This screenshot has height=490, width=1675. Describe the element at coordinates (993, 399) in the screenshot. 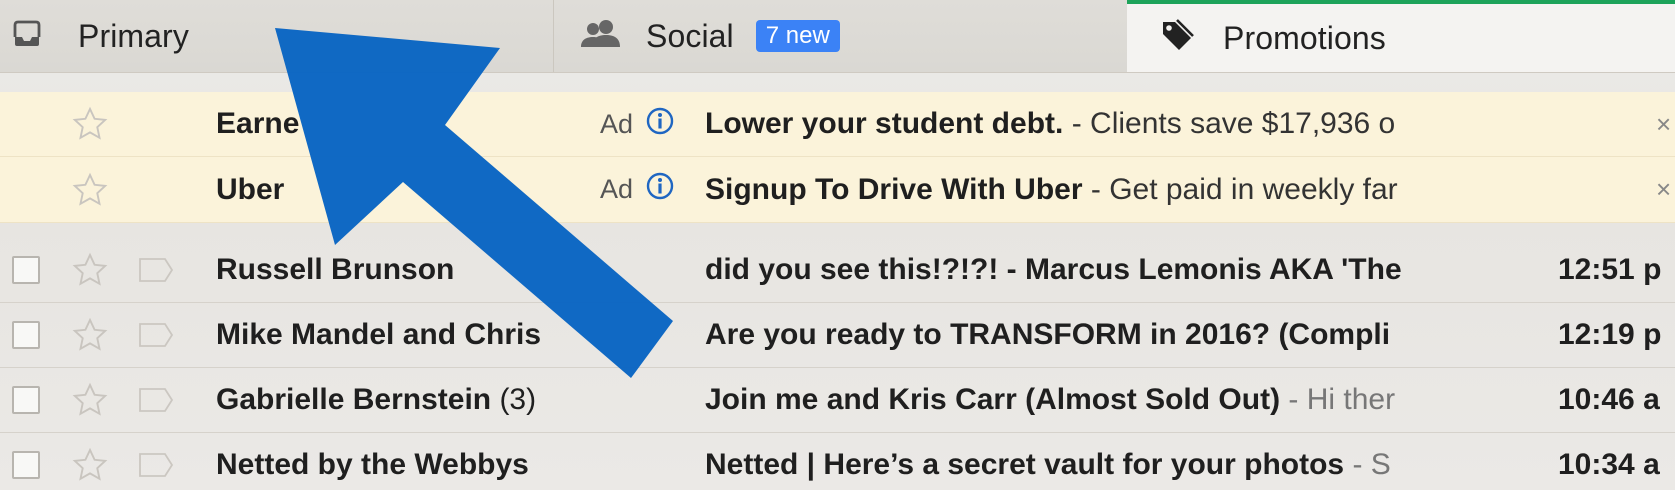

I see `email-subject: Join me and Kris Carr (Almost Sold Out)` at that location.